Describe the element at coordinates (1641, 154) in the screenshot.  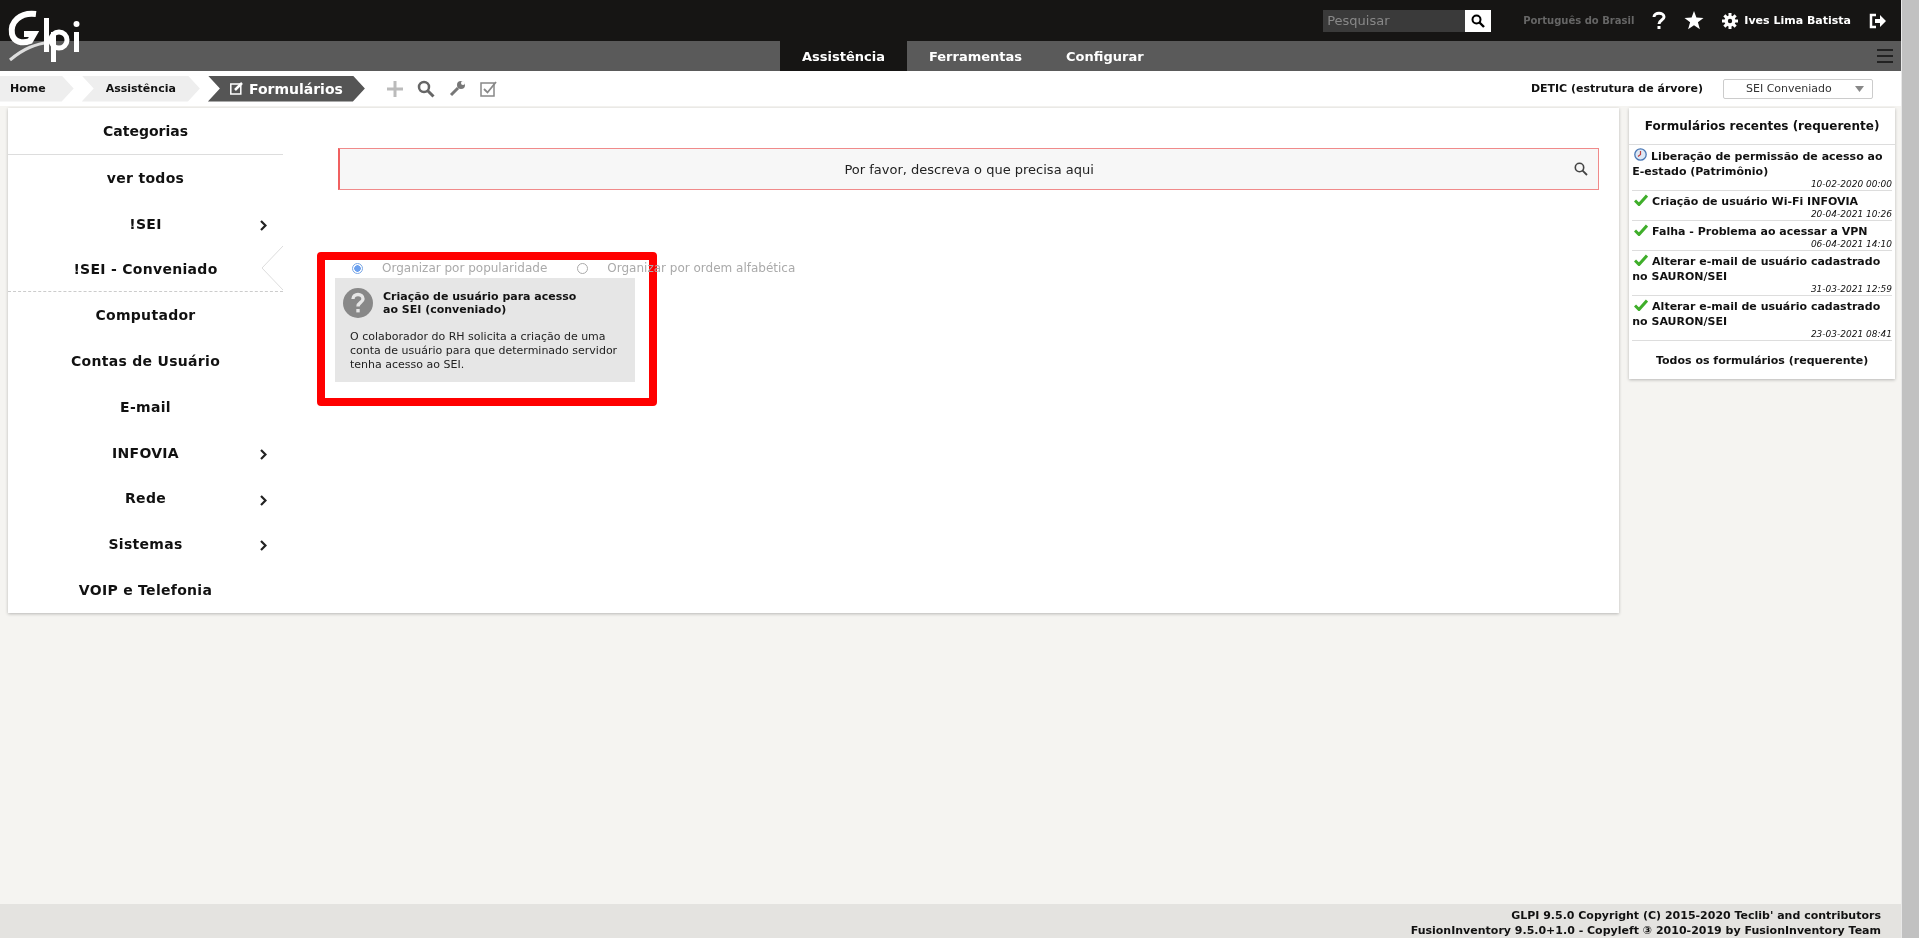
I see `clock-icon` at that location.